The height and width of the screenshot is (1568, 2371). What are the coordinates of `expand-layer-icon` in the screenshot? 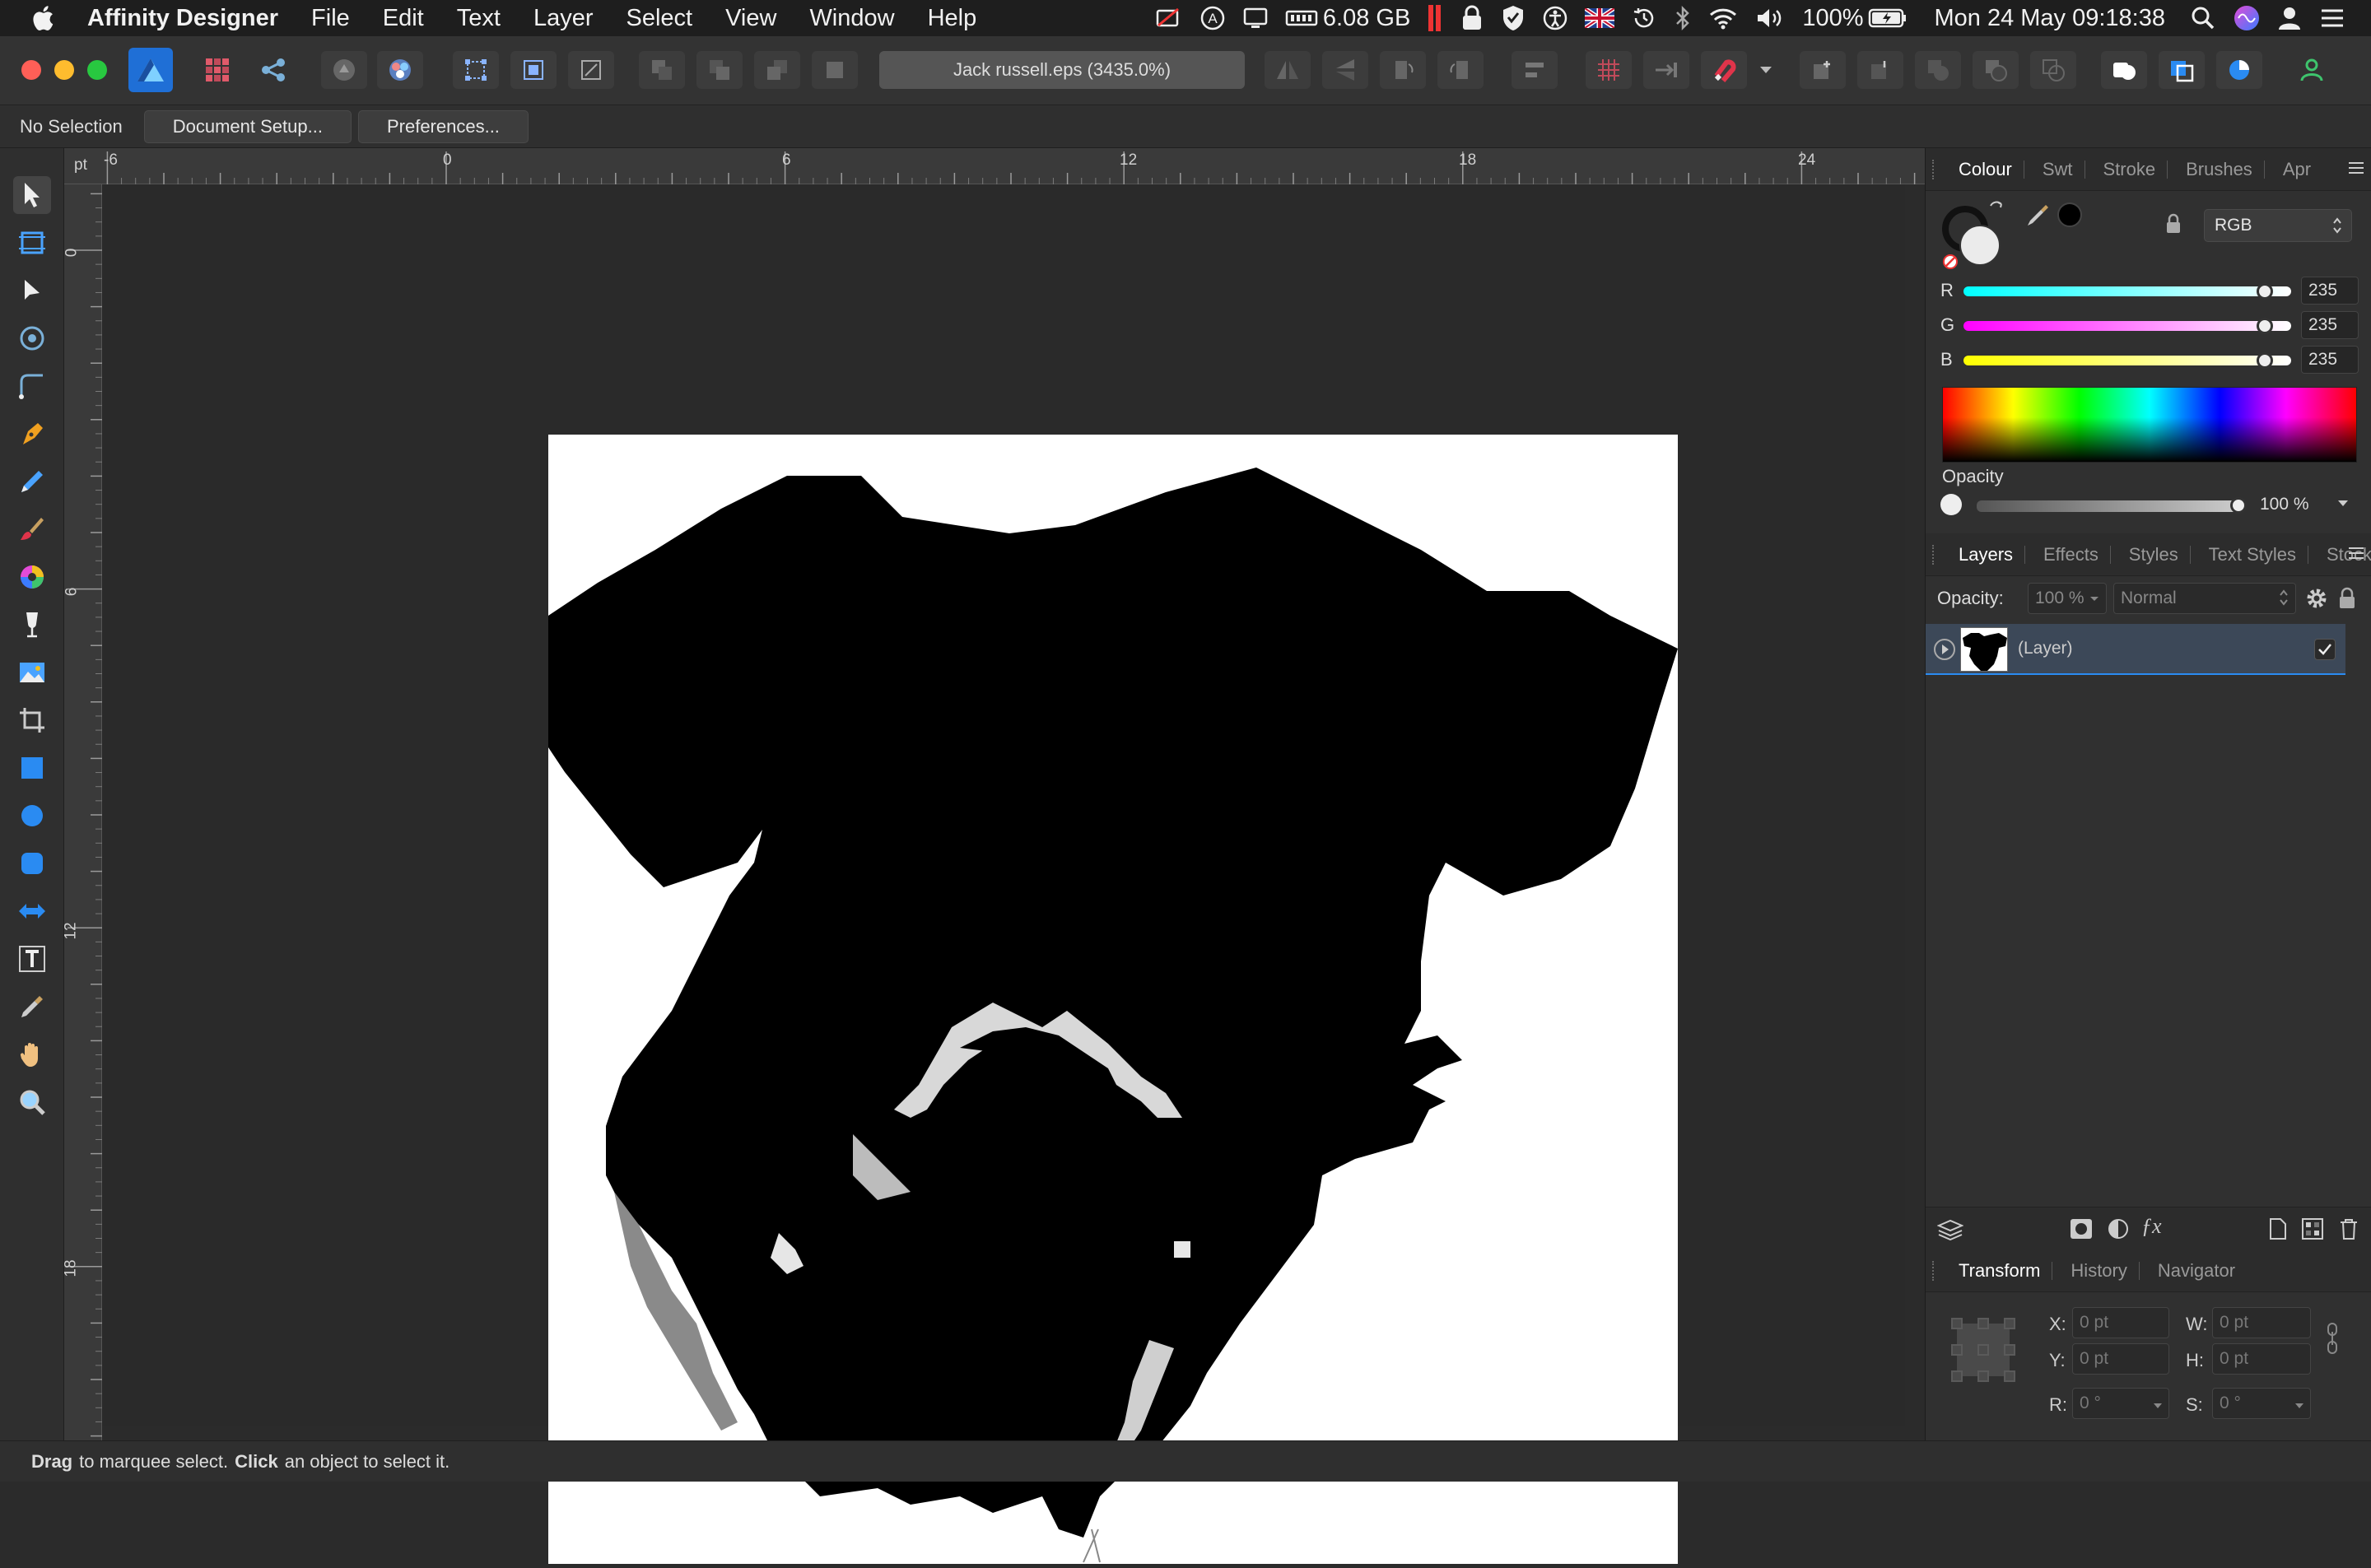 It's located at (1944, 651).